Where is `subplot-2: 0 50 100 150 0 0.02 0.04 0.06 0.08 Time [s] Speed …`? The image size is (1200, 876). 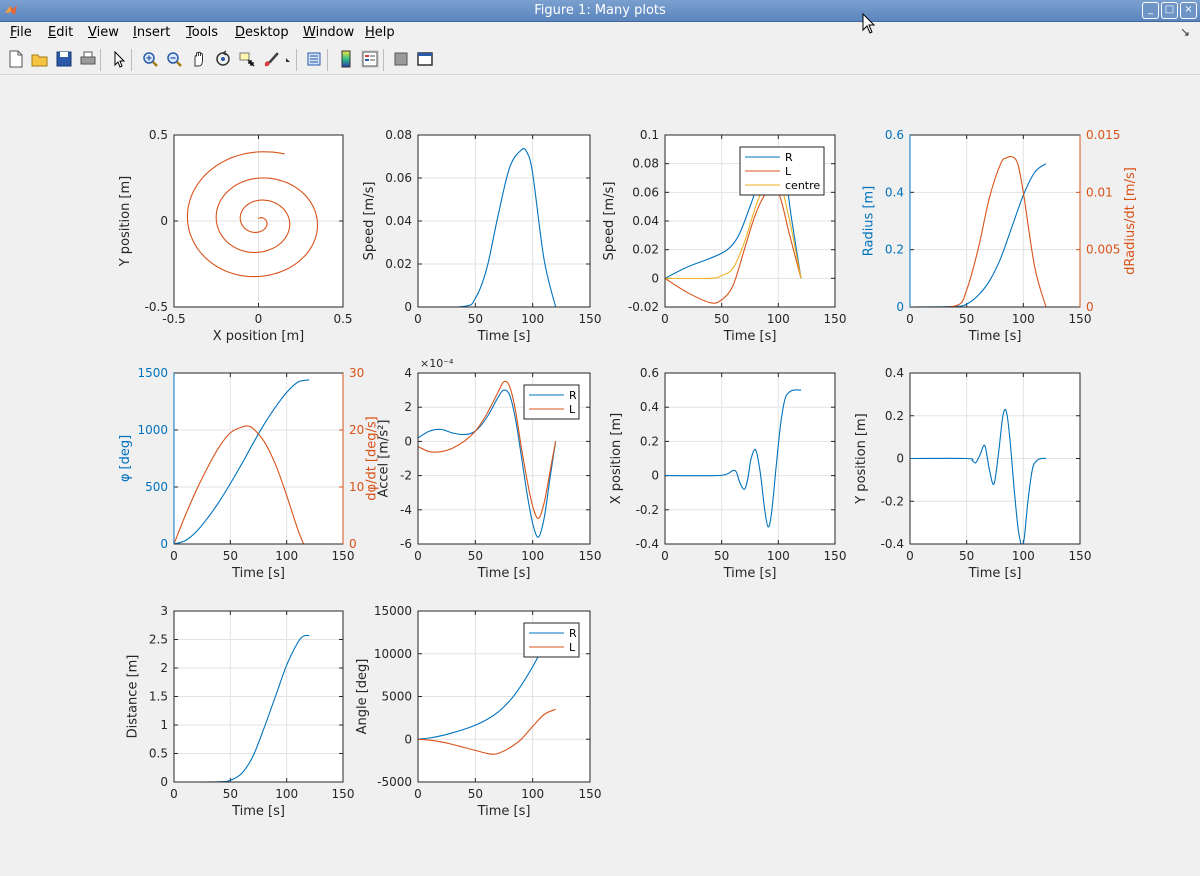 subplot-2: 0 50 100 150 0 0.02 0.04 0.06 0.08 Time [s] Speed … is located at coordinates (481, 236).